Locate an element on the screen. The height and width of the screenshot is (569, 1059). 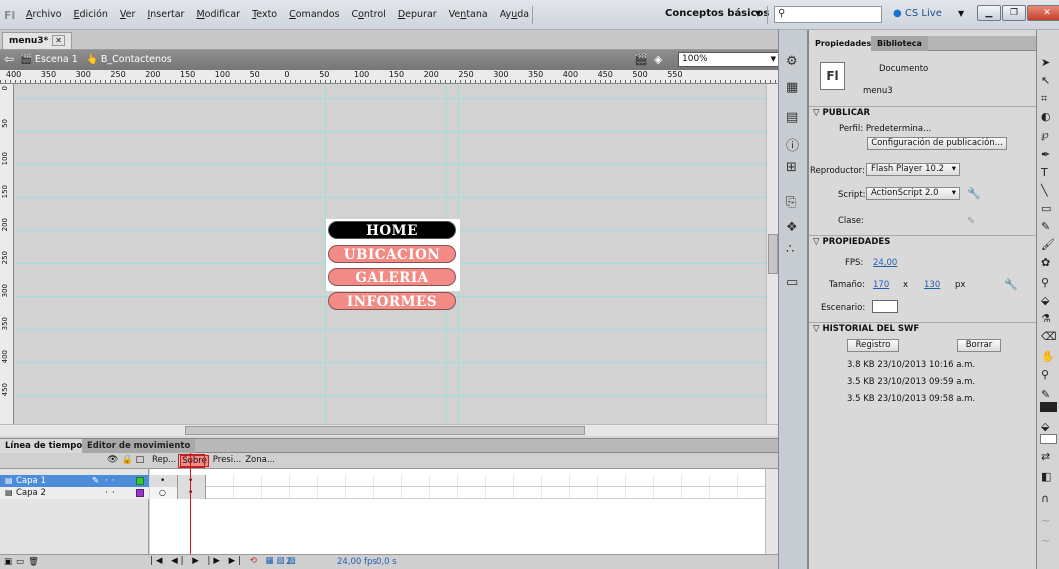
menu-item-ver: Ver is located at coordinates (128, 14).